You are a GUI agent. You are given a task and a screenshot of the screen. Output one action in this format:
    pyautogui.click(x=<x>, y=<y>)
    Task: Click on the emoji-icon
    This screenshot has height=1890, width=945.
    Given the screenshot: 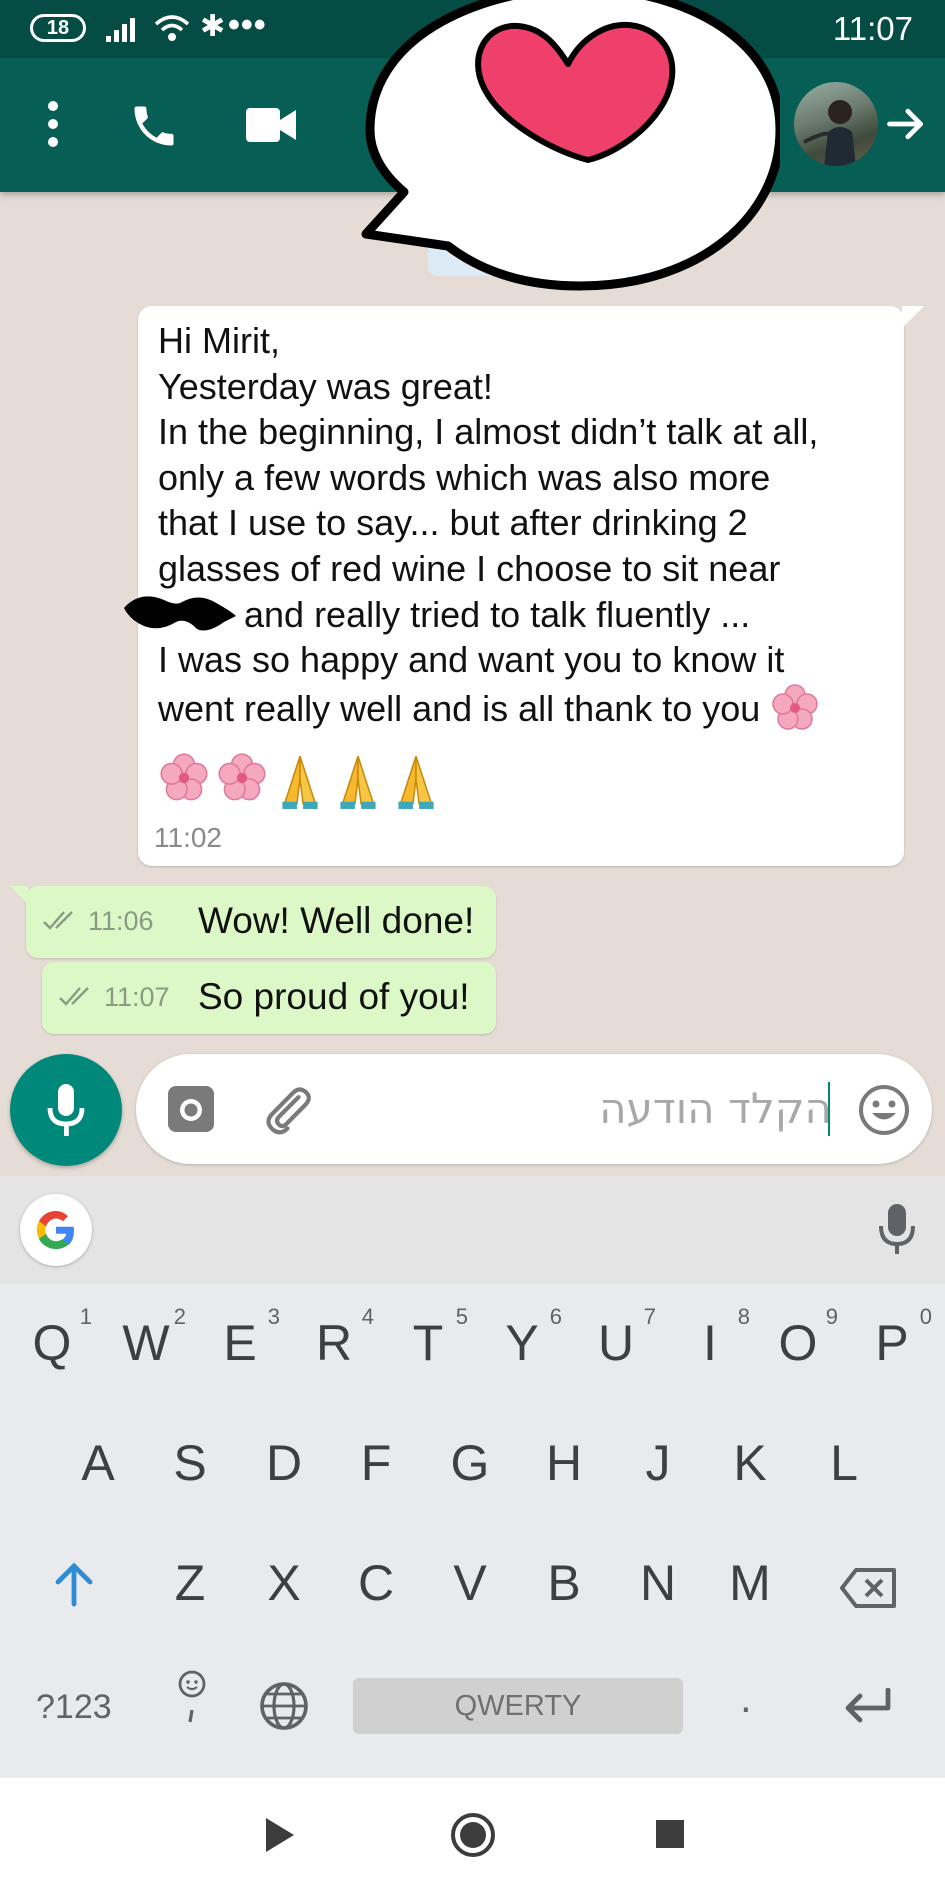 What is the action you would take?
    pyautogui.click(x=884, y=1110)
    